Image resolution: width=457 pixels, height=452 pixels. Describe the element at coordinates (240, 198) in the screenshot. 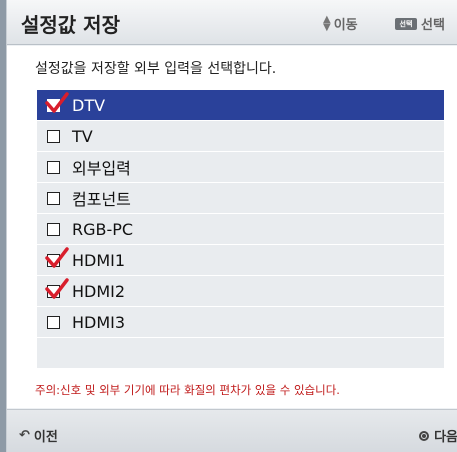

I see `input-option-row: 컴포넌트` at that location.